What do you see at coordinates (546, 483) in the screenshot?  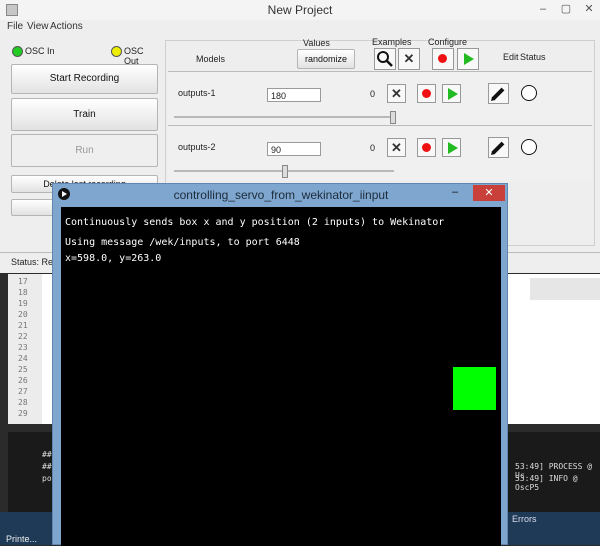 I see `console-line: 53:49] INFO @ OscP5` at bounding box center [546, 483].